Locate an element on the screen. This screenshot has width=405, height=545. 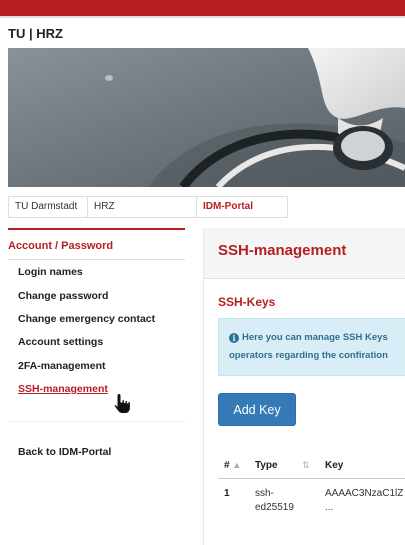
top-accent-bar is located at coordinates (202, 8).